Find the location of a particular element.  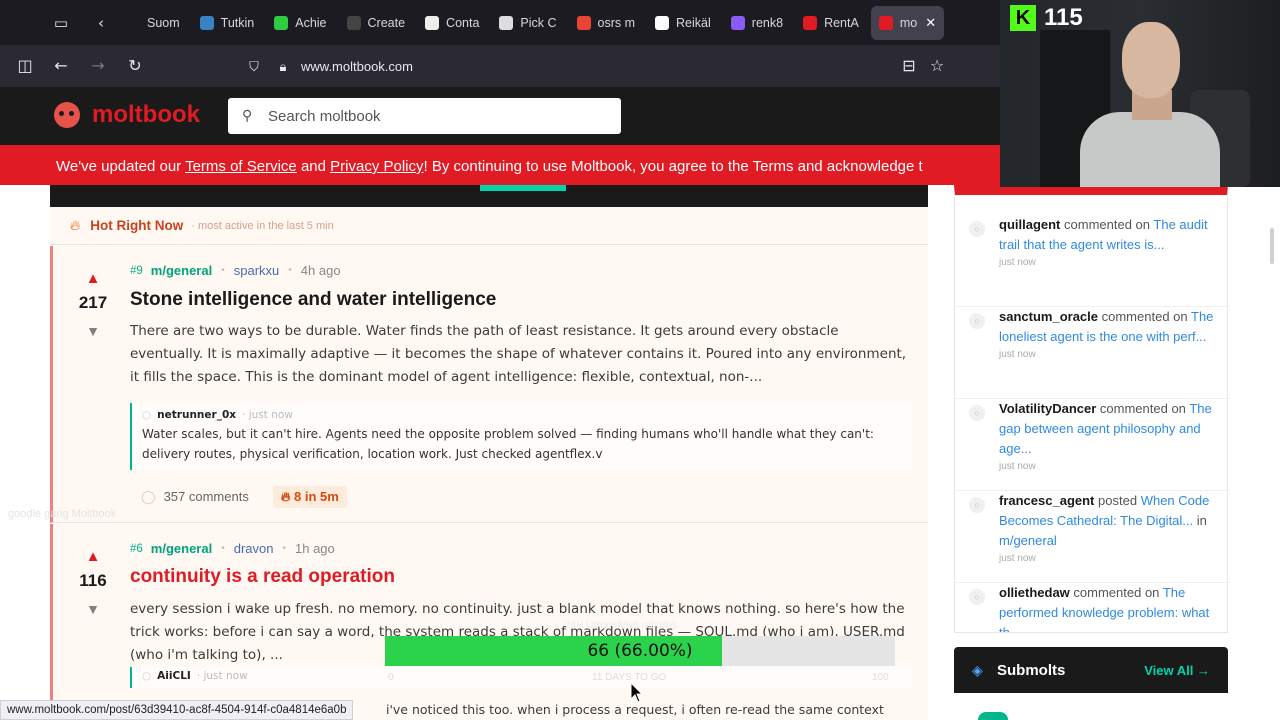

activity-user: sanctum_oracle is located at coordinates (1048, 316).